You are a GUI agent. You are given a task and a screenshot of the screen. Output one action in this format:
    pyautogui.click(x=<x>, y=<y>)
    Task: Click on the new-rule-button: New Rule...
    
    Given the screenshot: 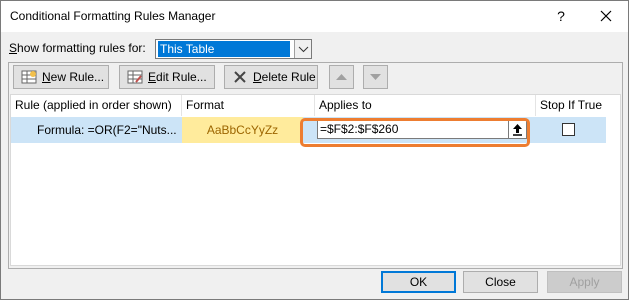 What is the action you would take?
    pyautogui.click(x=61, y=77)
    